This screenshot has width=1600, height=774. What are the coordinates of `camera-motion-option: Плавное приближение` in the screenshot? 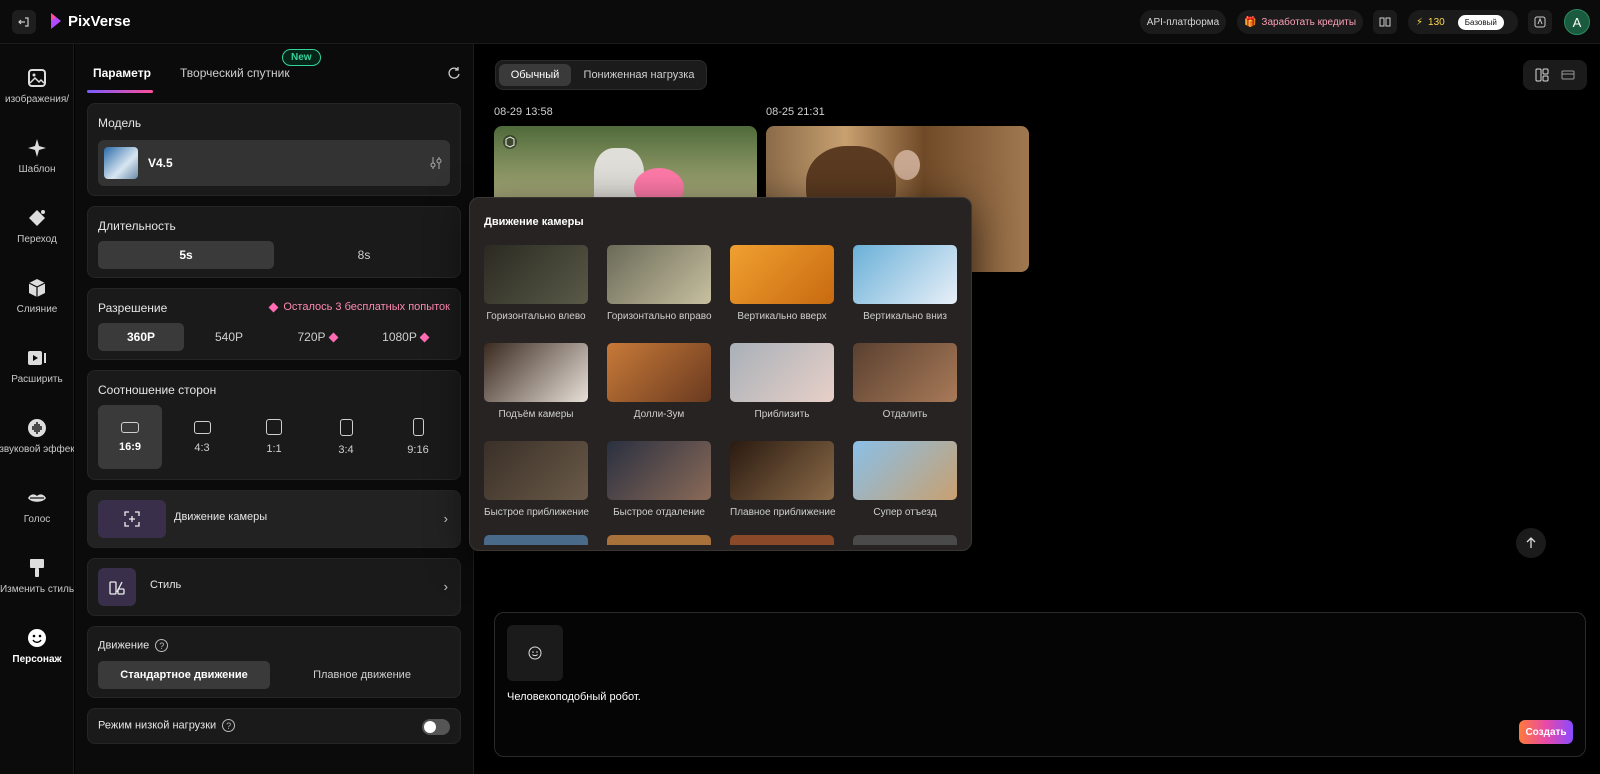 It's located at (783, 479).